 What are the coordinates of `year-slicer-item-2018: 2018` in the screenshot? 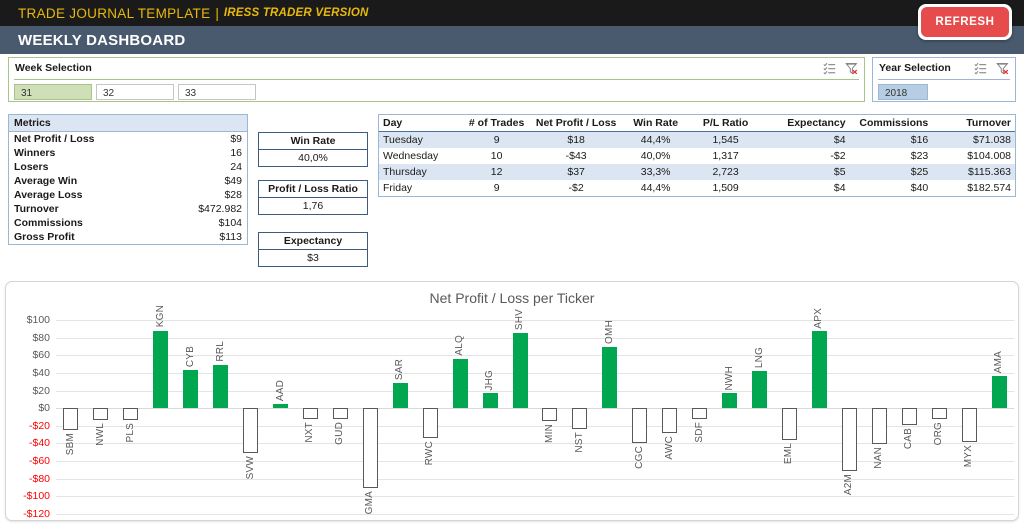 It's located at (903, 92).